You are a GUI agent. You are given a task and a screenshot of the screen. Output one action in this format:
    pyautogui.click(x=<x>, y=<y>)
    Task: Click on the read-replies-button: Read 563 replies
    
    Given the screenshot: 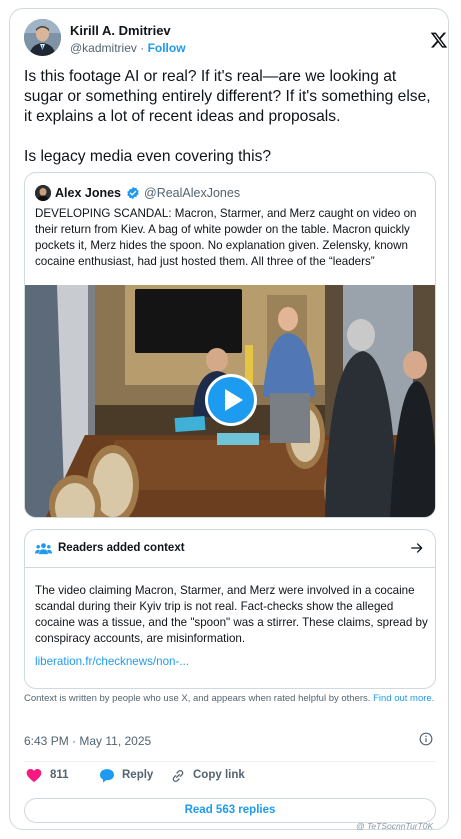 What is the action you would take?
    pyautogui.click(x=230, y=810)
    